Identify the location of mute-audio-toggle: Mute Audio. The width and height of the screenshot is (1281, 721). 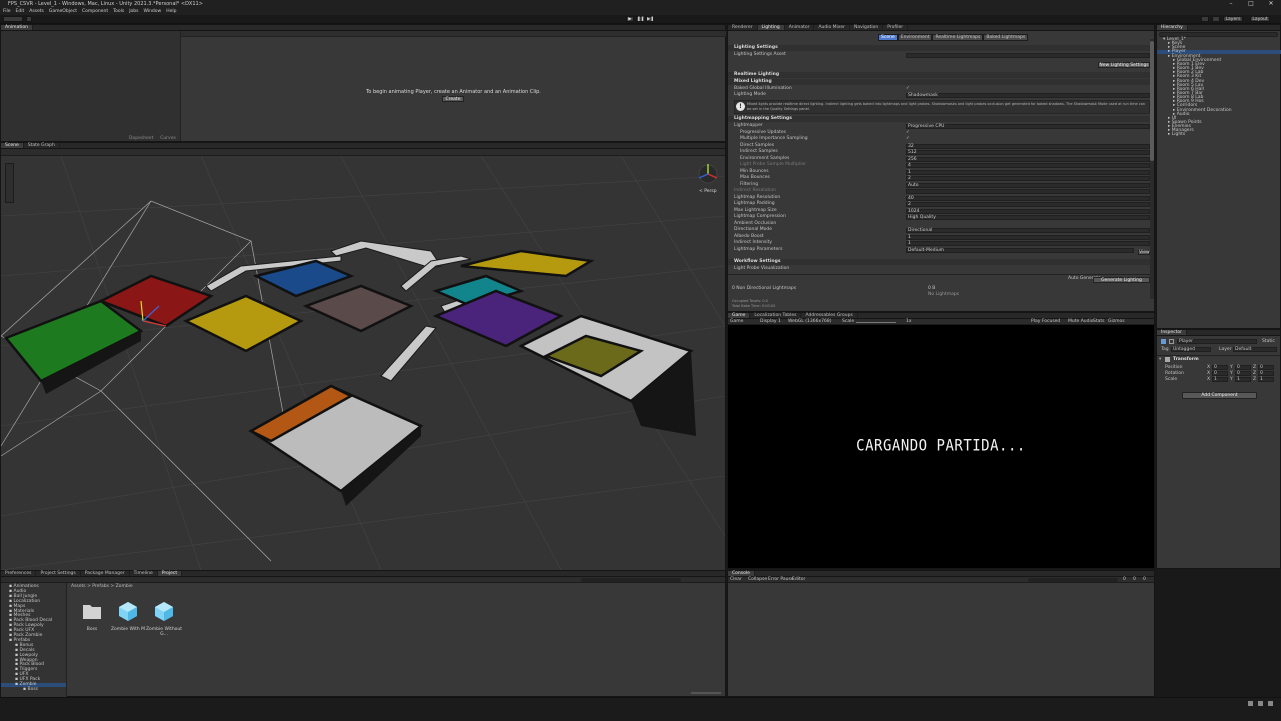
(1081, 322).